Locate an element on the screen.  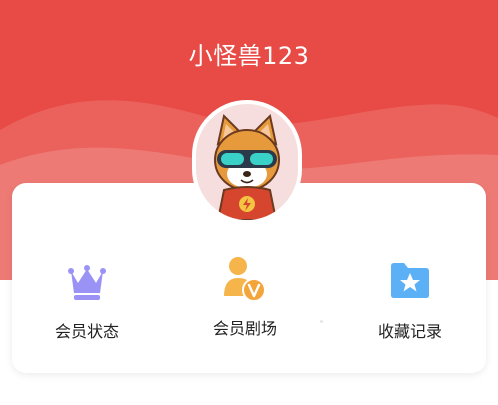
divider-dot is located at coordinates (321, 321).